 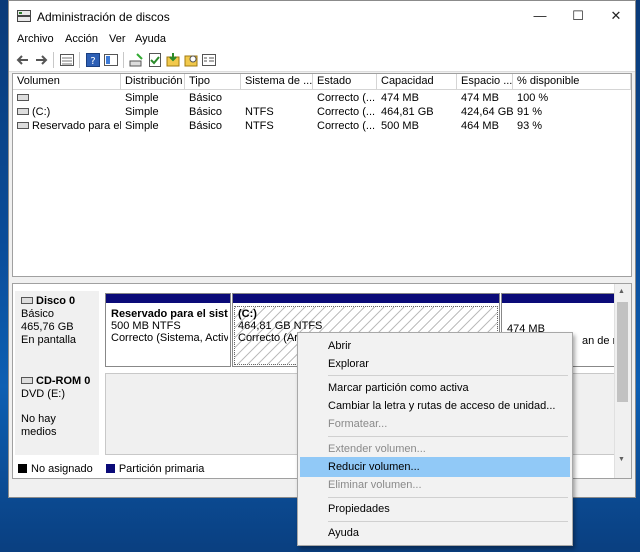 I want to click on table-cell-volumen, so click(x=67, y=98).